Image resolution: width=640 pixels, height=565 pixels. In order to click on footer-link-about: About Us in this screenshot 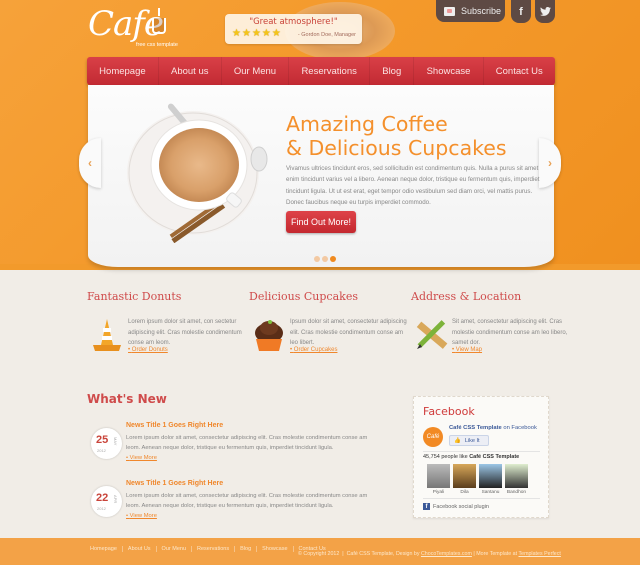, I will do `click(140, 549)`.